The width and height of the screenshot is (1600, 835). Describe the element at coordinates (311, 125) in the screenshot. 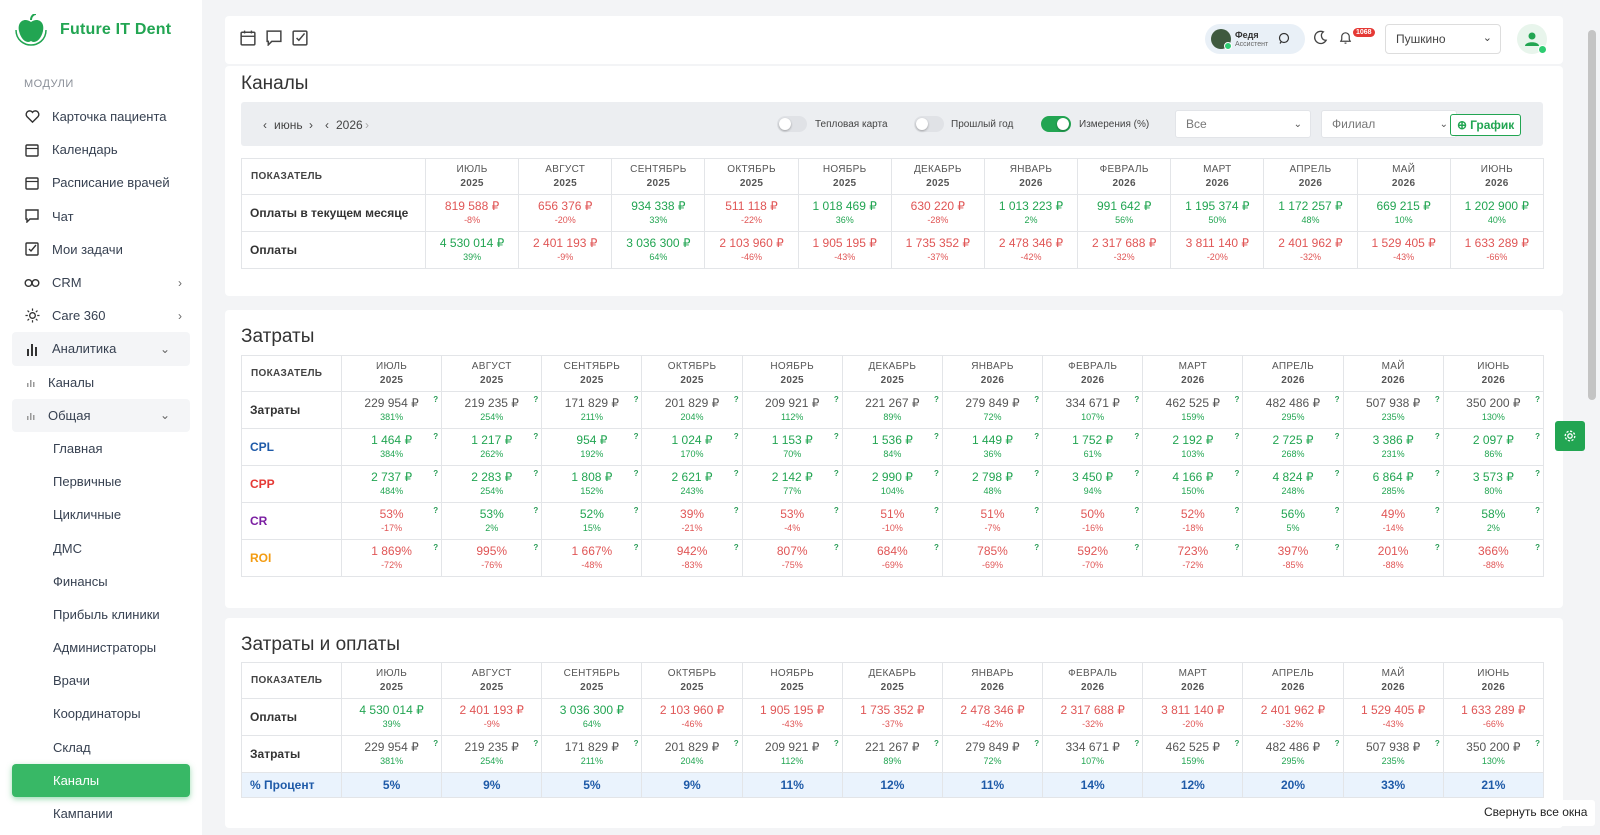

I see `month-next-icon: ›` at that location.